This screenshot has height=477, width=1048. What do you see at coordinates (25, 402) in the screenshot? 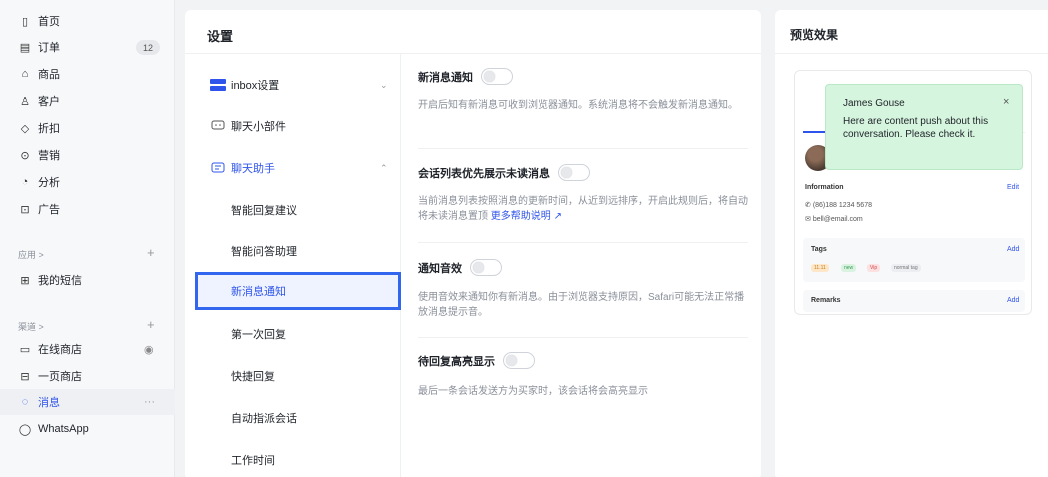
I see `messages-icon: ◌` at bounding box center [25, 402].